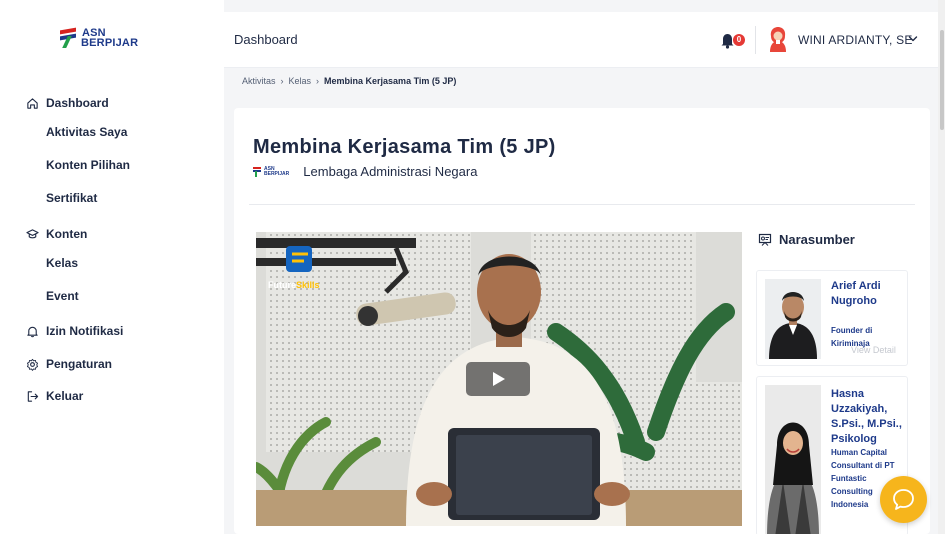  I want to click on course-organization: ASN BERPIJAR Lembaga Administrasi Negara, so click(365, 171).